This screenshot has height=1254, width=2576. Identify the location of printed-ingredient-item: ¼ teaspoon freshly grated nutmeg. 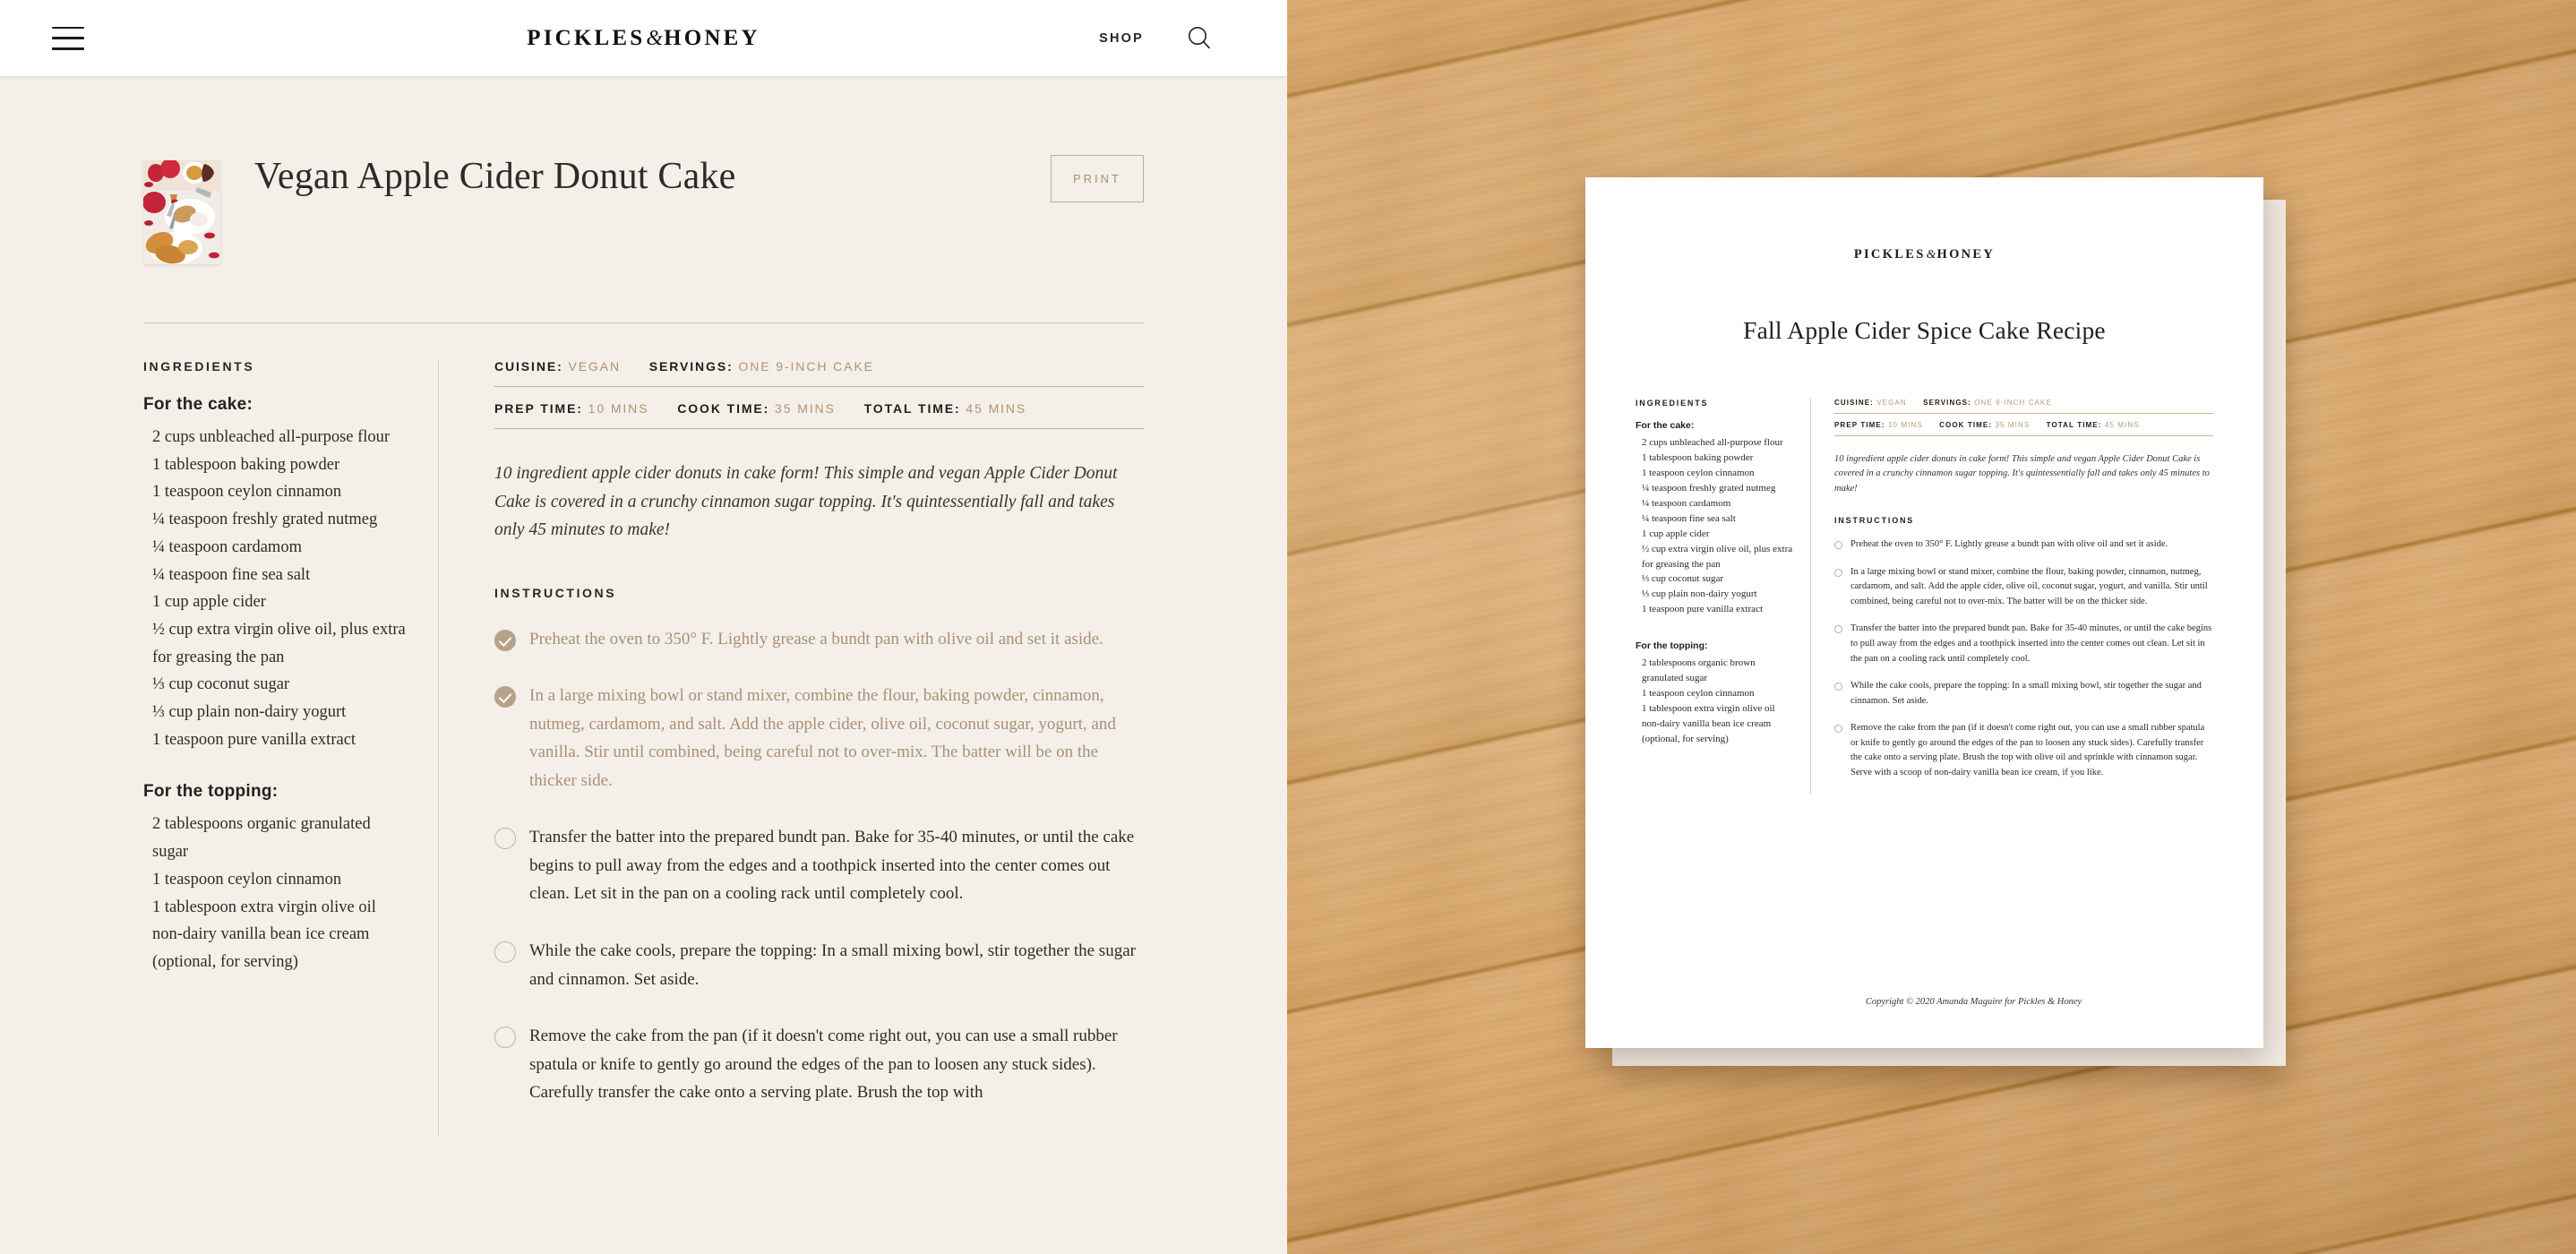
(1709, 488).